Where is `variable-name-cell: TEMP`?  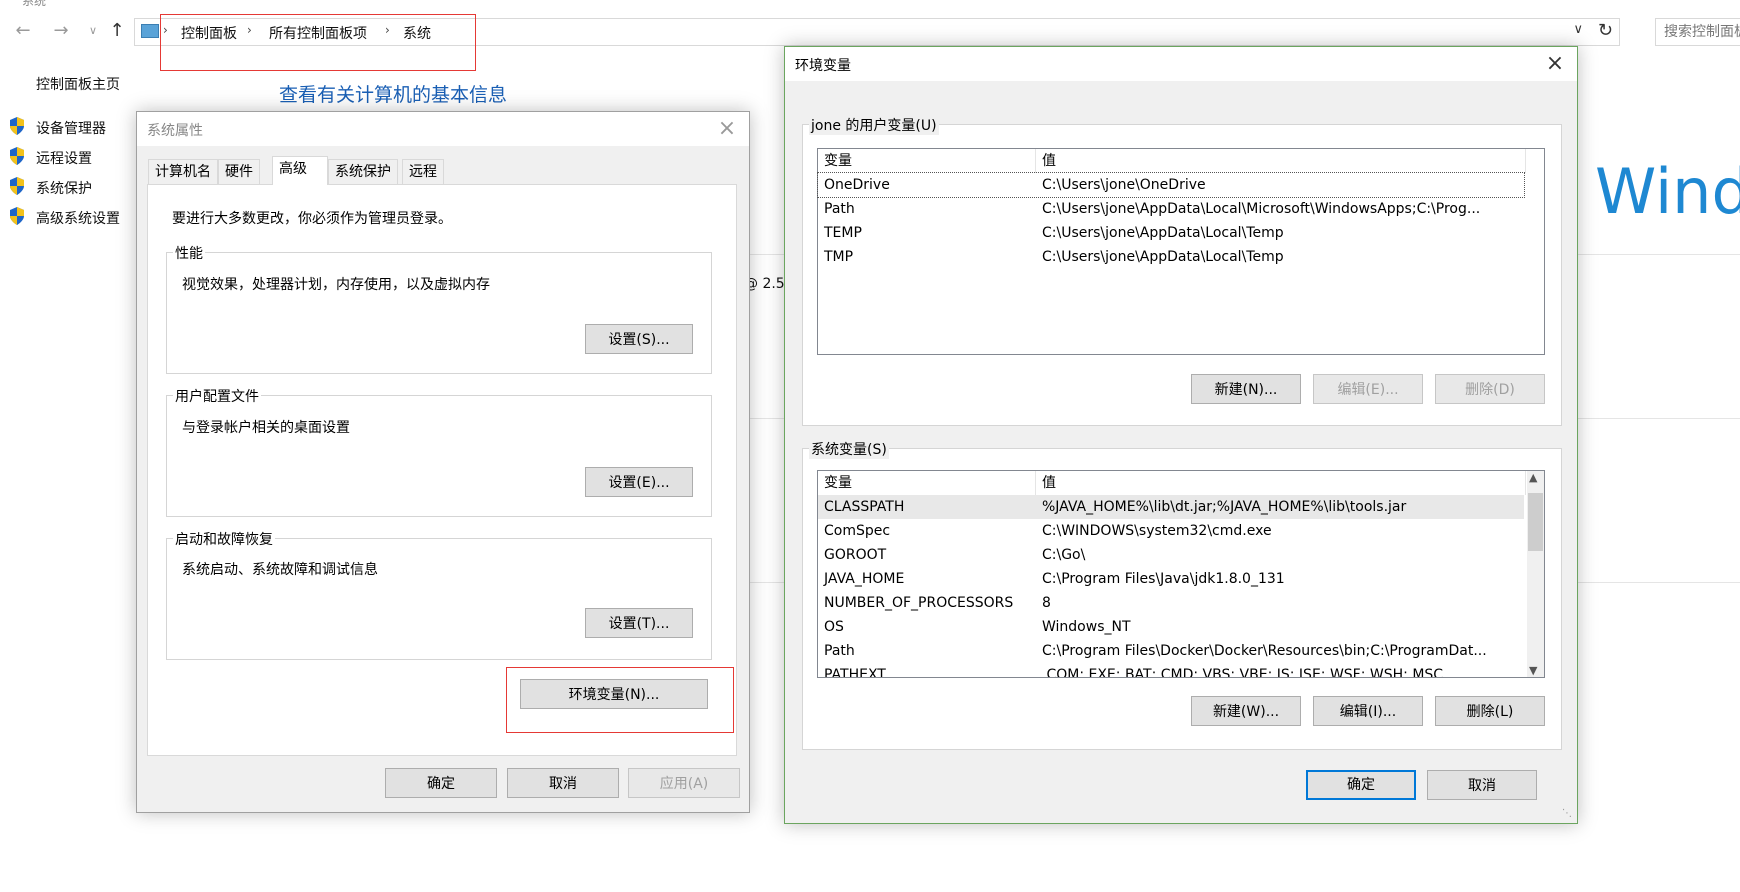 variable-name-cell: TEMP is located at coordinates (843, 233).